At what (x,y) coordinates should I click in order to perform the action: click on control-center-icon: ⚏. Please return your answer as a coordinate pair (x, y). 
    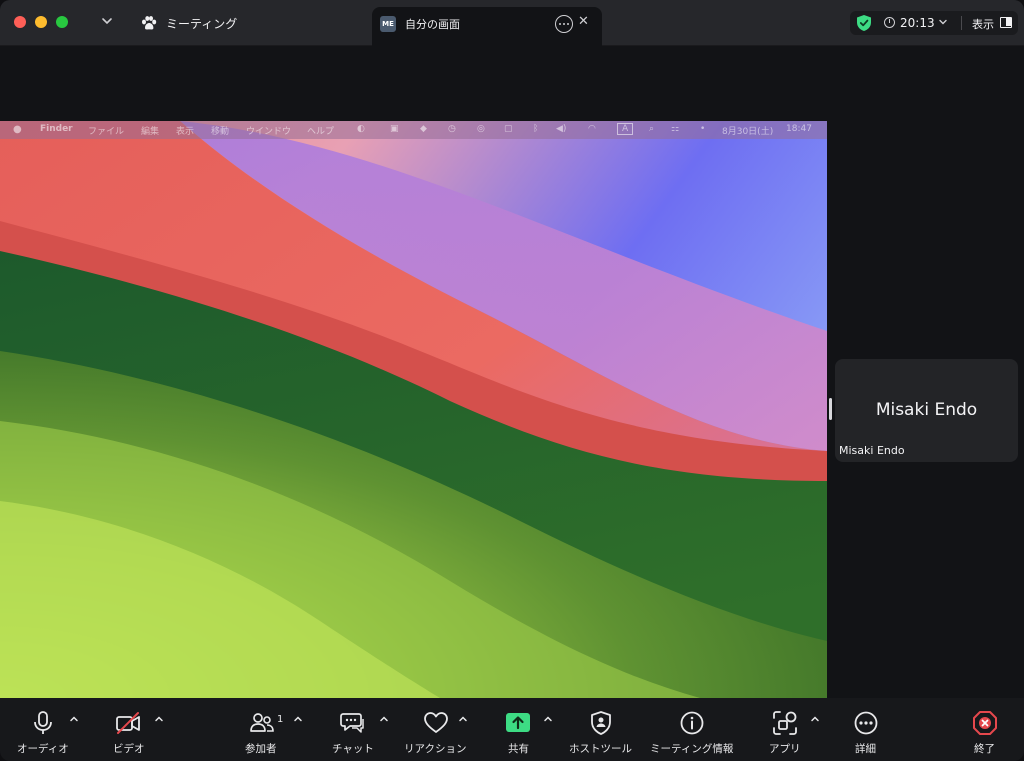
    Looking at the image, I should click on (675, 129).